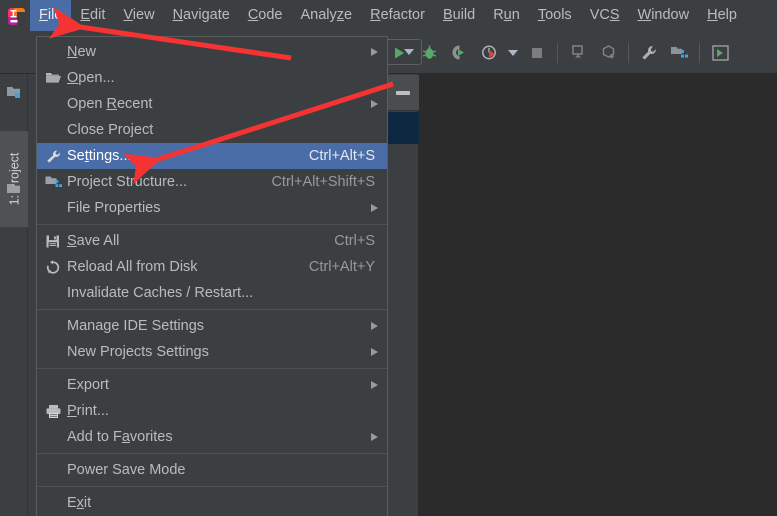 The image size is (777, 516). I want to click on profiler-glyph, so click(488, 52).